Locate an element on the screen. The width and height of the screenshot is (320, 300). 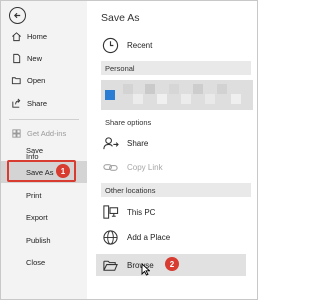
back-button is located at coordinates (17, 15).